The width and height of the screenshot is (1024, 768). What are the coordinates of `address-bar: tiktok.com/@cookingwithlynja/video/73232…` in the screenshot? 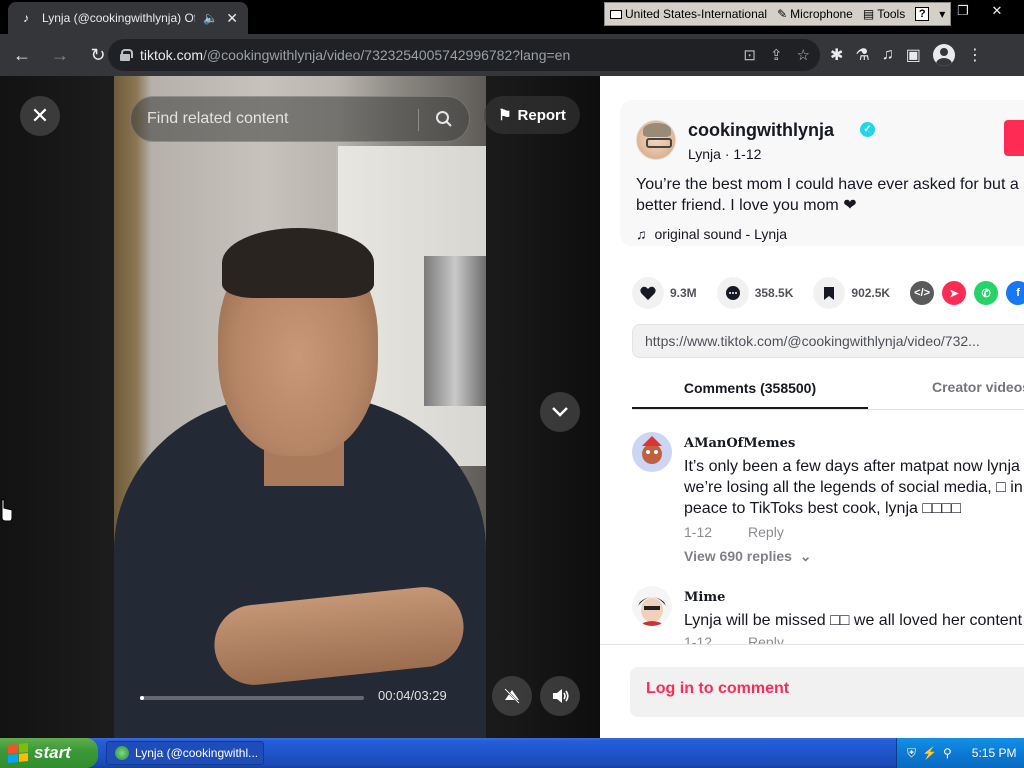 It's located at (464, 55).